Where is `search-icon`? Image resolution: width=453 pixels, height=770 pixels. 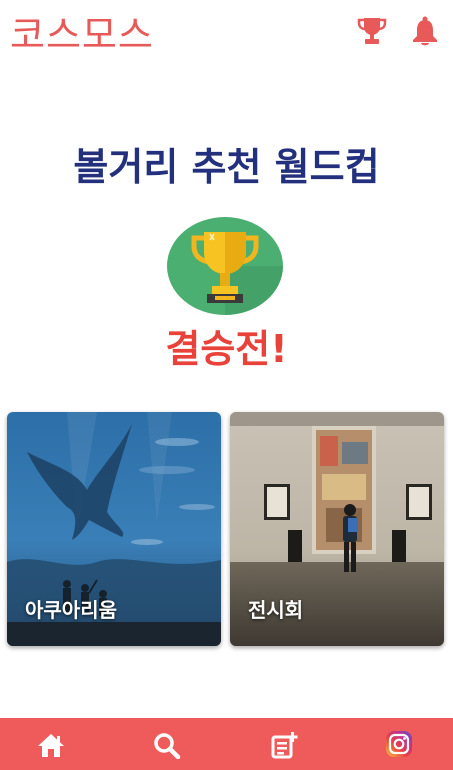 search-icon is located at coordinates (167, 745).